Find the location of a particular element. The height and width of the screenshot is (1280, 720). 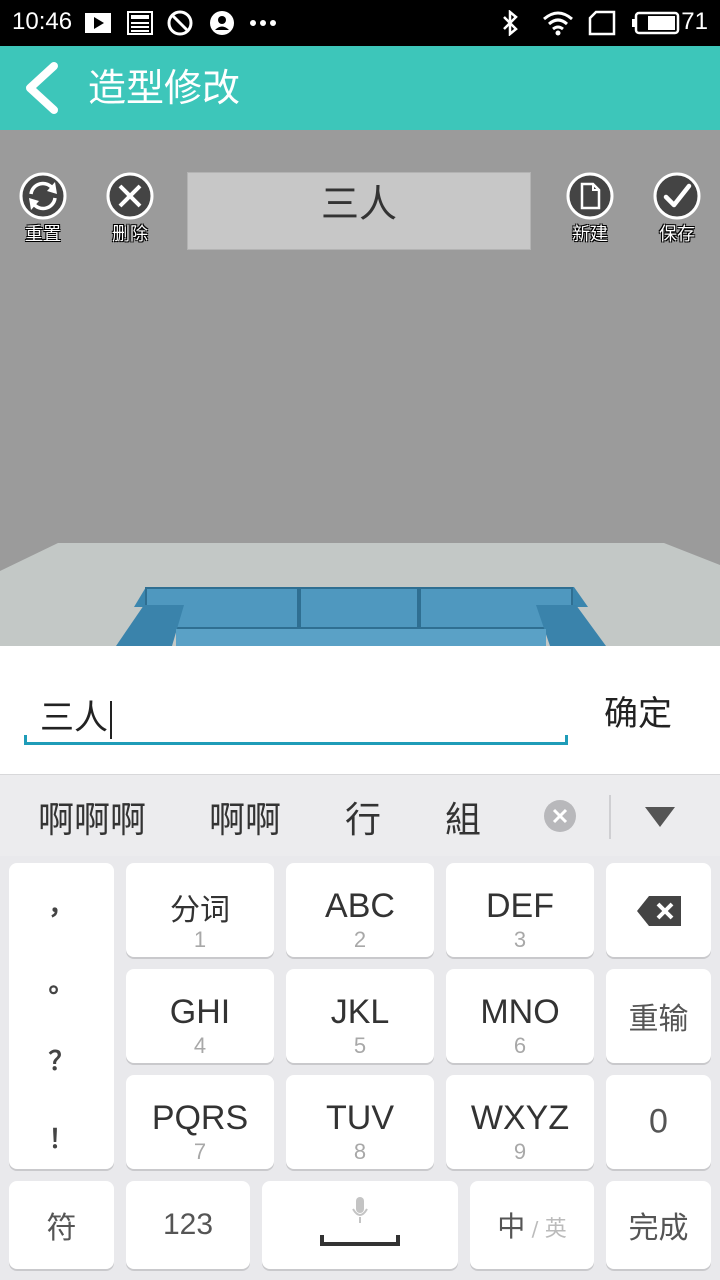

account-icon is located at coordinates (222, 23).